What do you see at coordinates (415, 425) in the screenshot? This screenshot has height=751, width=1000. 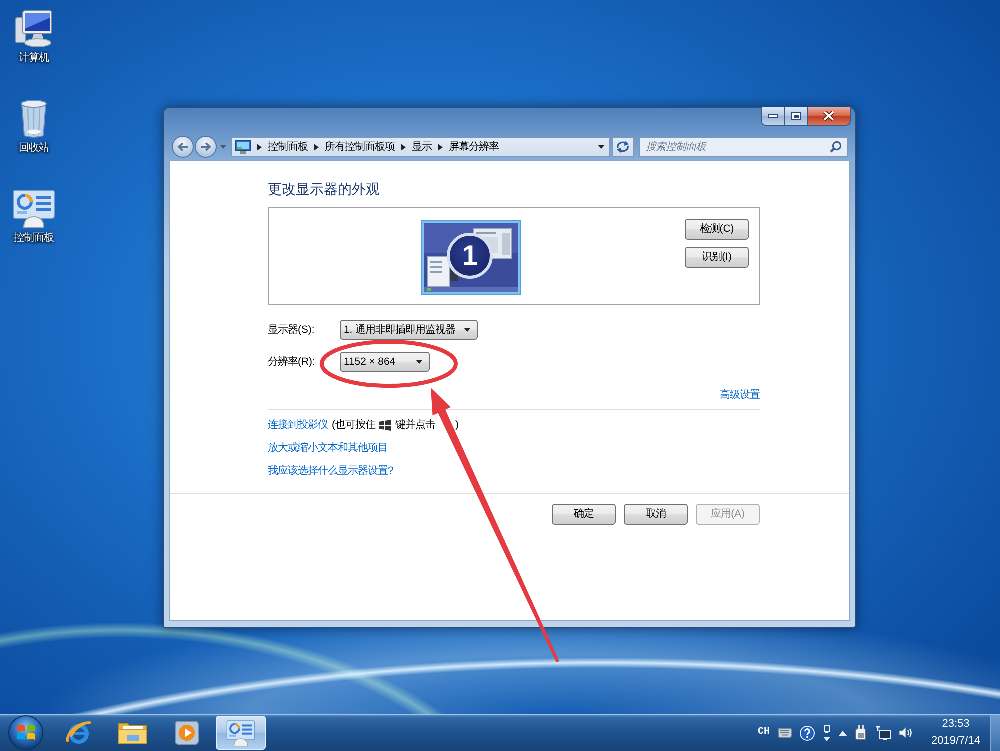 I see `hint-text: 键并点击` at bounding box center [415, 425].